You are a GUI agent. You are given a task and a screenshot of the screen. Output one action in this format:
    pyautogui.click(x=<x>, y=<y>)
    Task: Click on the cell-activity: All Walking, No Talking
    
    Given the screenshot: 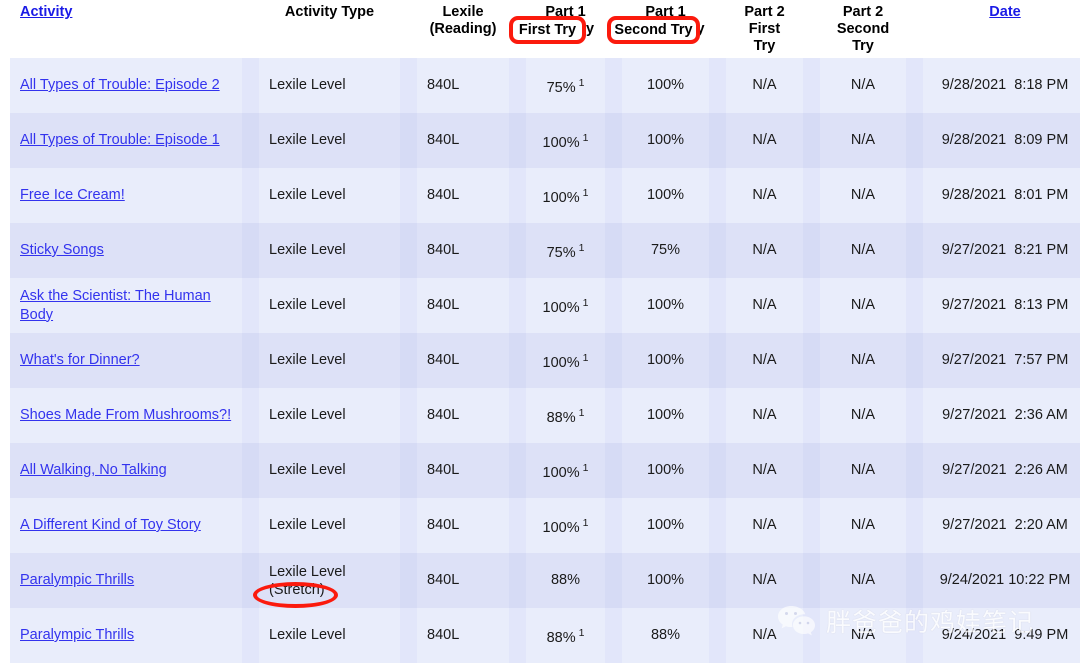 What is the action you would take?
    pyautogui.click(x=126, y=470)
    